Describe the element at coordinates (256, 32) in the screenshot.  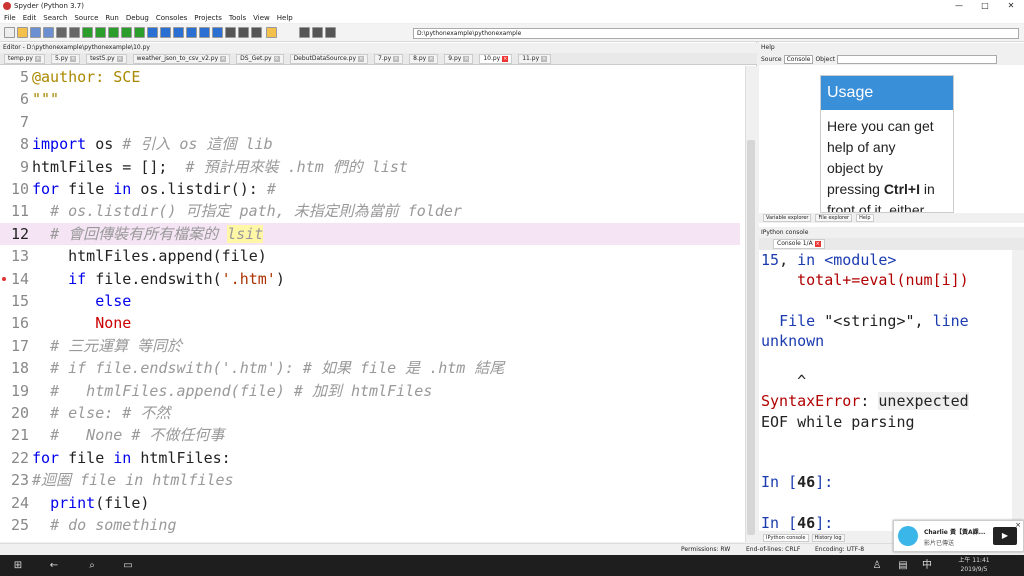
I see `preferences-icon` at that location.